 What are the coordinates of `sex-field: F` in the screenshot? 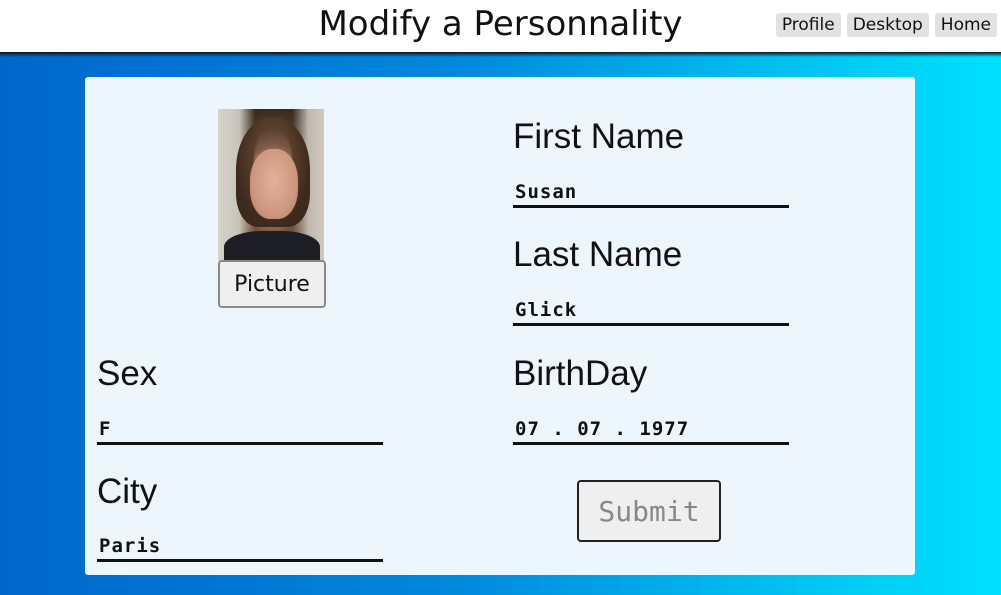 It's located at (240, 430).